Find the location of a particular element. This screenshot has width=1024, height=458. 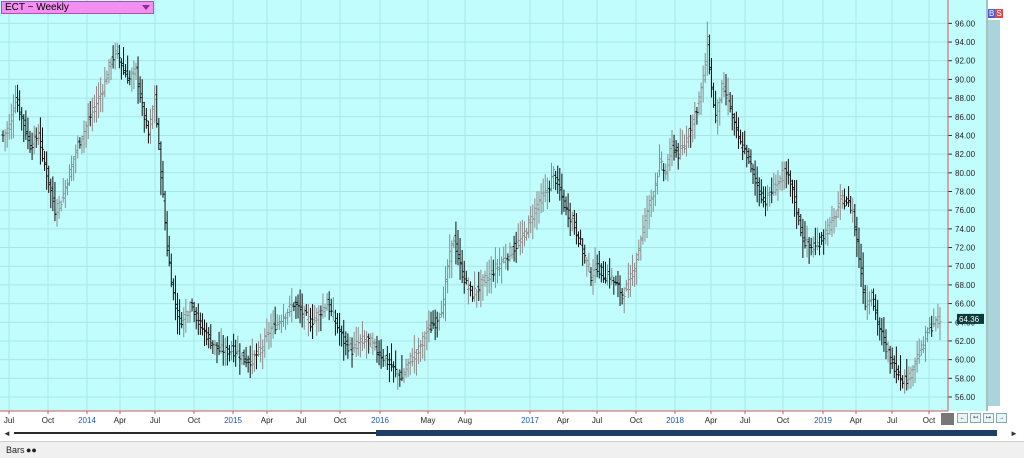

x-tick-label: Aug is located at coordinates (465, 420).